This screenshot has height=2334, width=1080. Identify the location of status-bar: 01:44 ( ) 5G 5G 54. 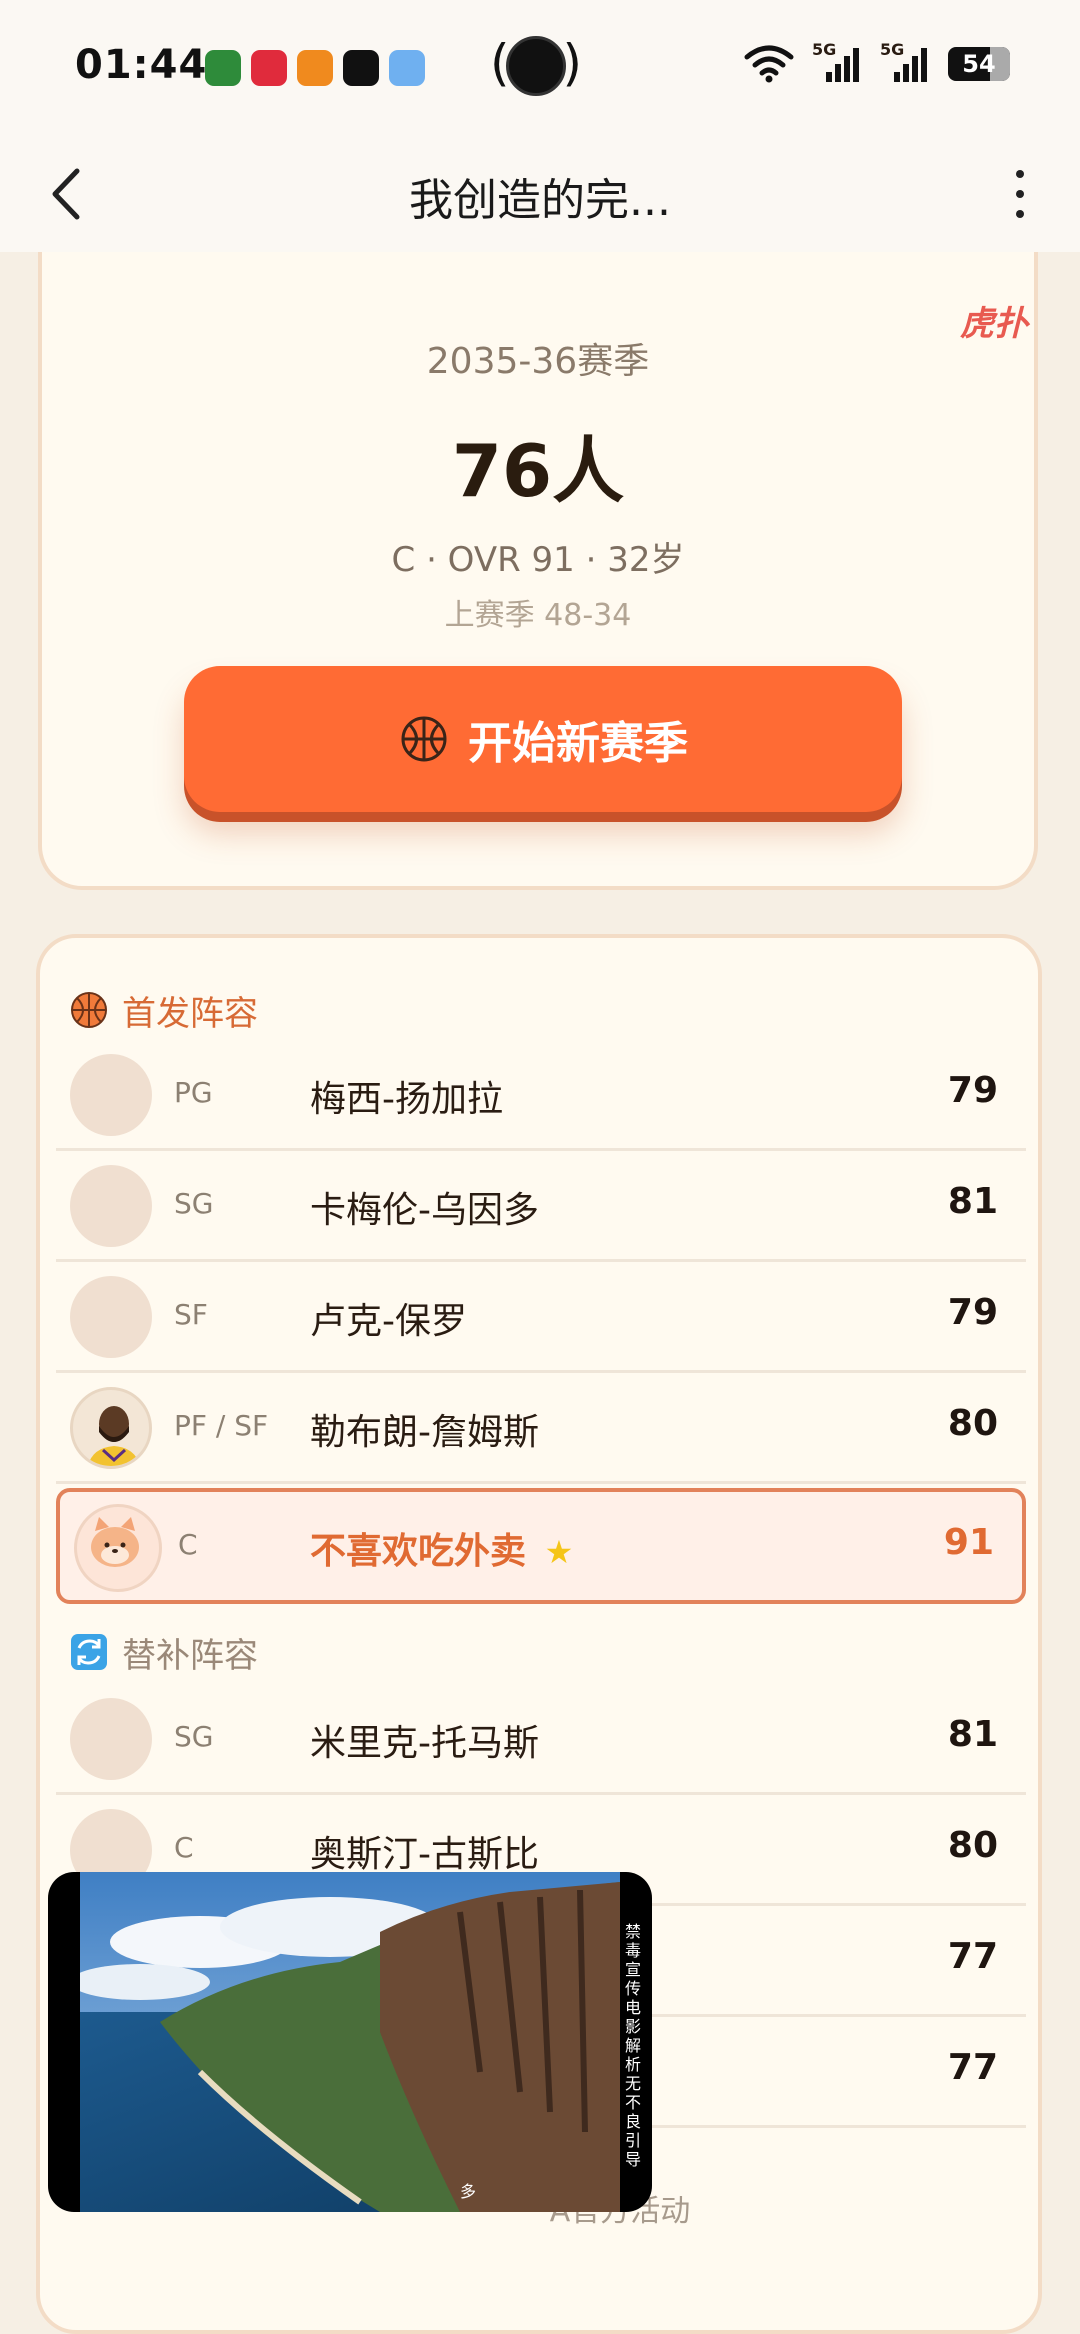
(540, 70).